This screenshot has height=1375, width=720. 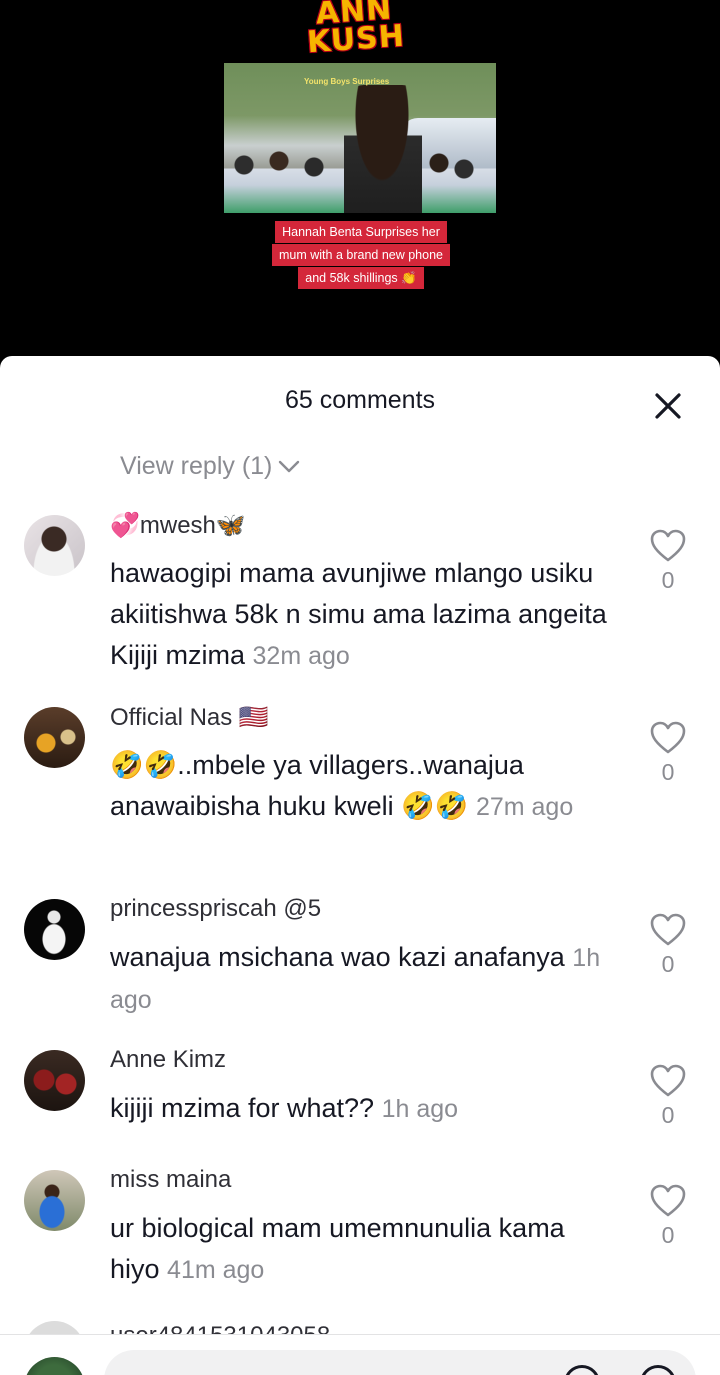 What do you see at coordinates (196, 466) in the screenshot?
I see `view-reply-label: View reply (1)` at bounding box center [196, 466].